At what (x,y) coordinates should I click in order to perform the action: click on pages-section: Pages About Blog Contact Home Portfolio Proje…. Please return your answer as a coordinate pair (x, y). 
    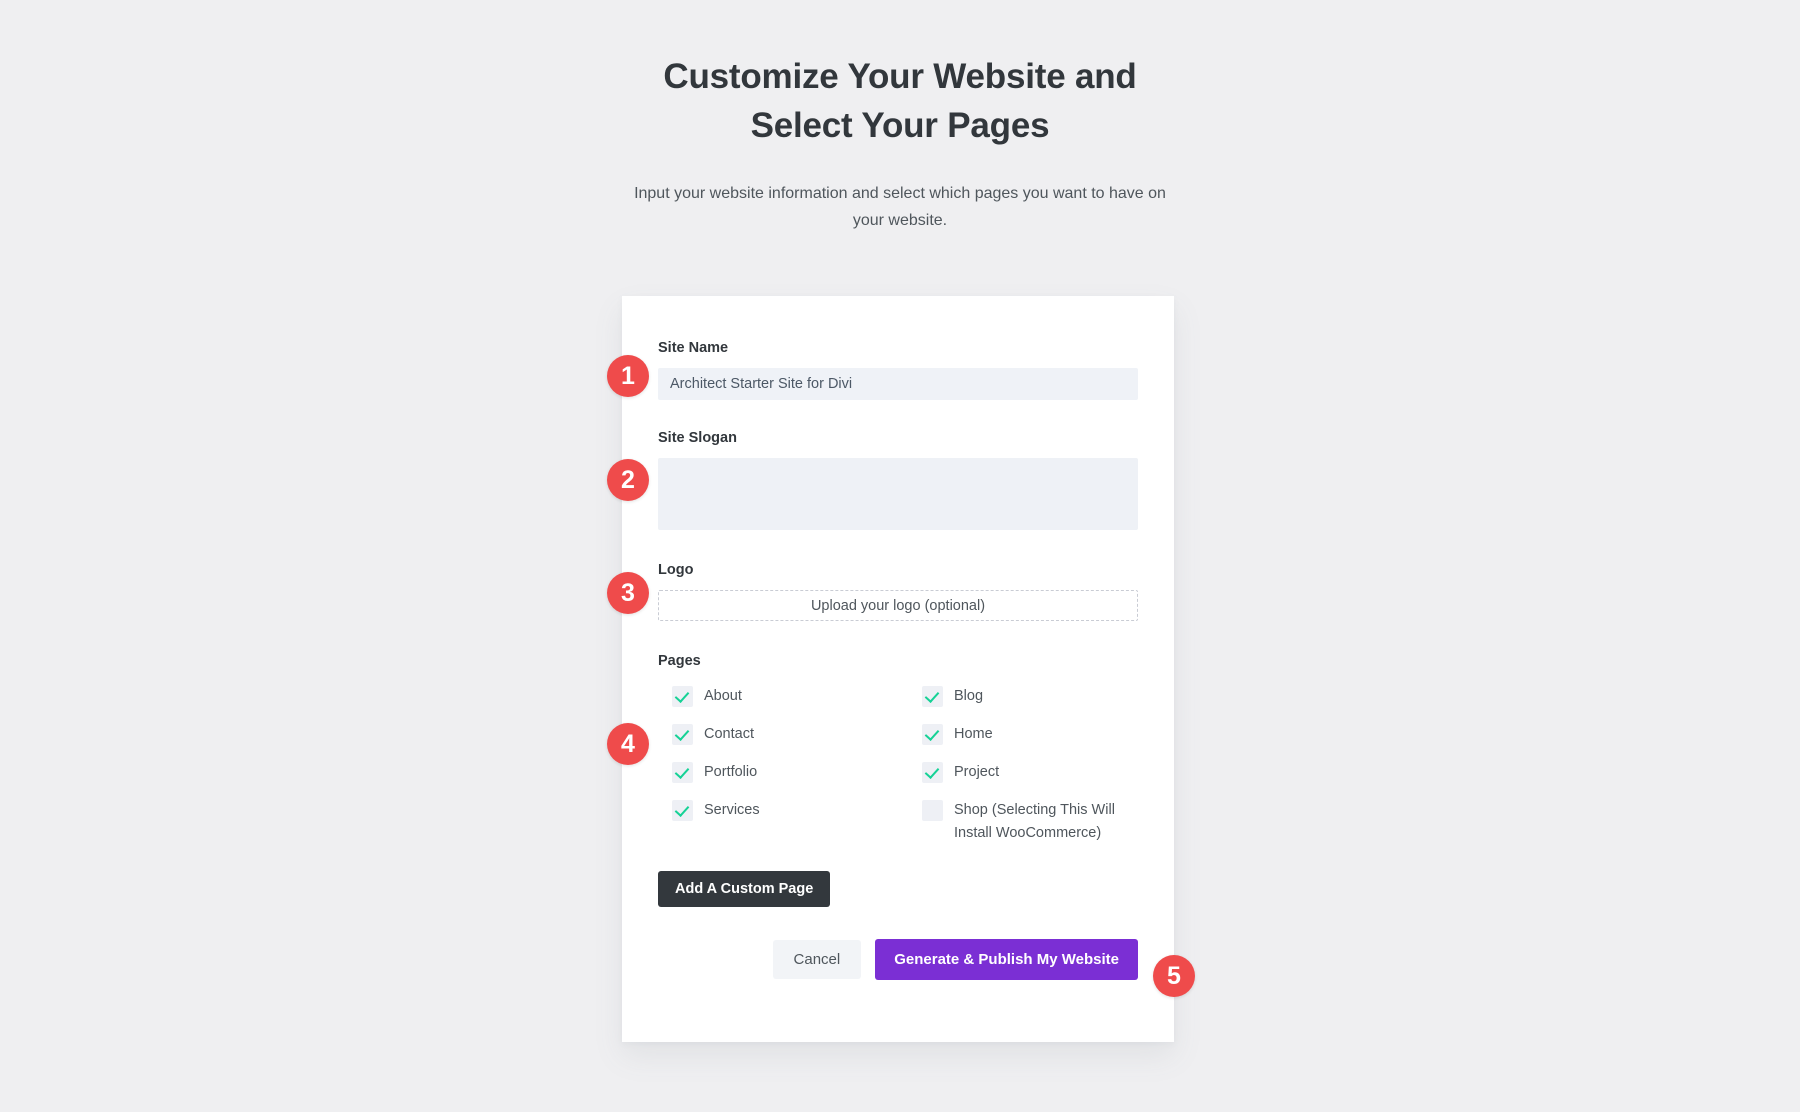
    Looking at the image, I should click on (898, 748).